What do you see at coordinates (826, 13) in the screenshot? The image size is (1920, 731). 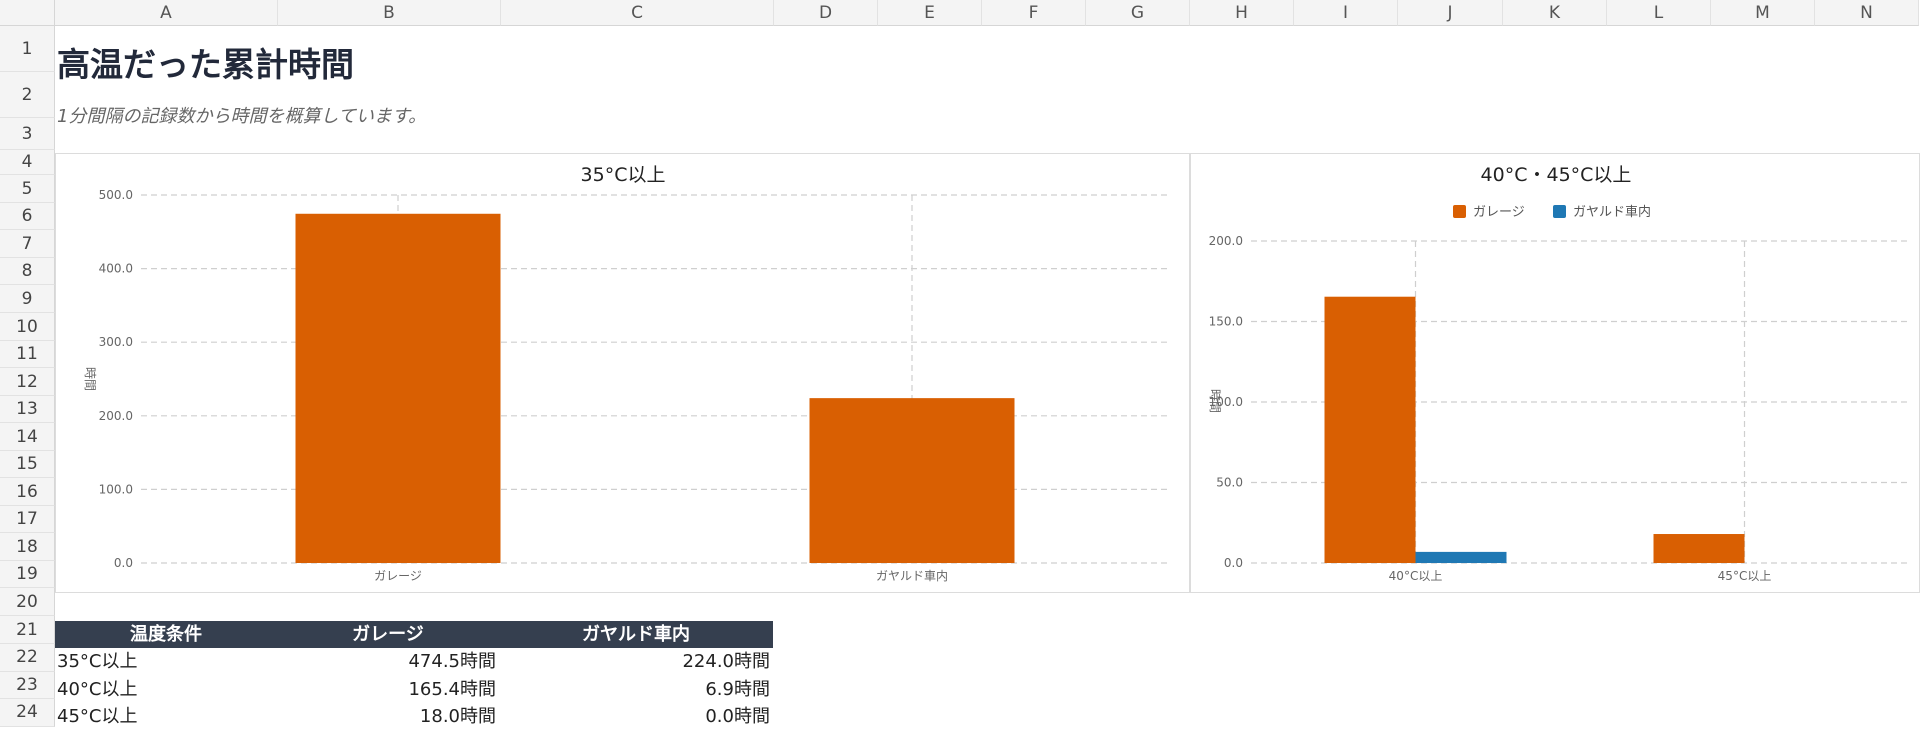 I see `column-header-d: D` at bounding box center [826, 13].